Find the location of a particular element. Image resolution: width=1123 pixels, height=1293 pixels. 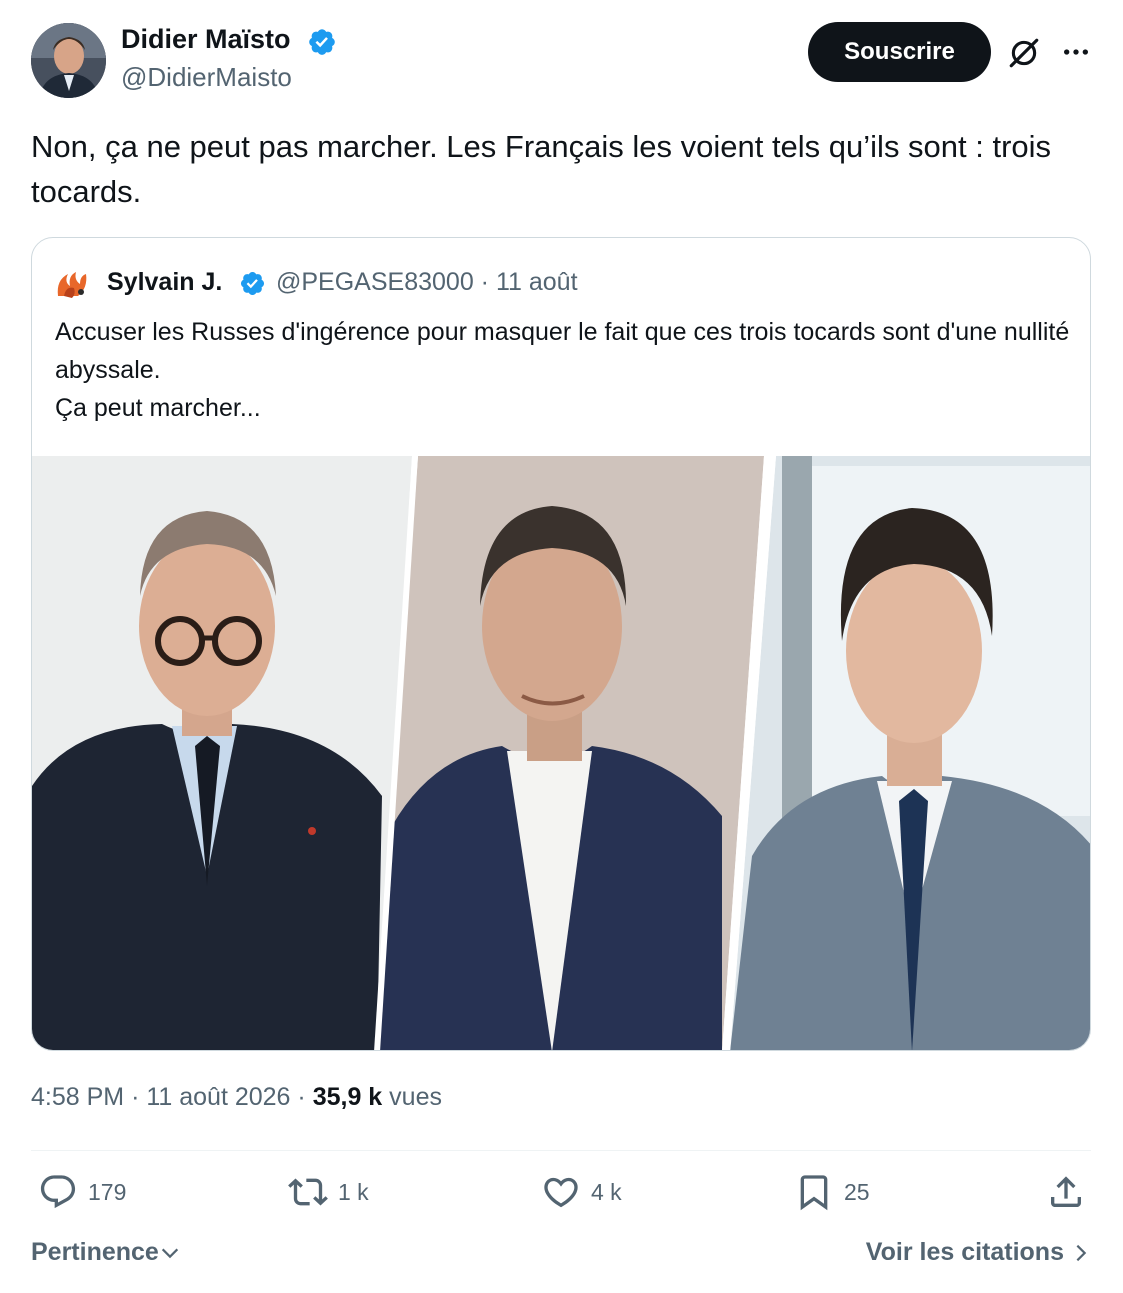

avatar-image is located at coordinates (68, 60).